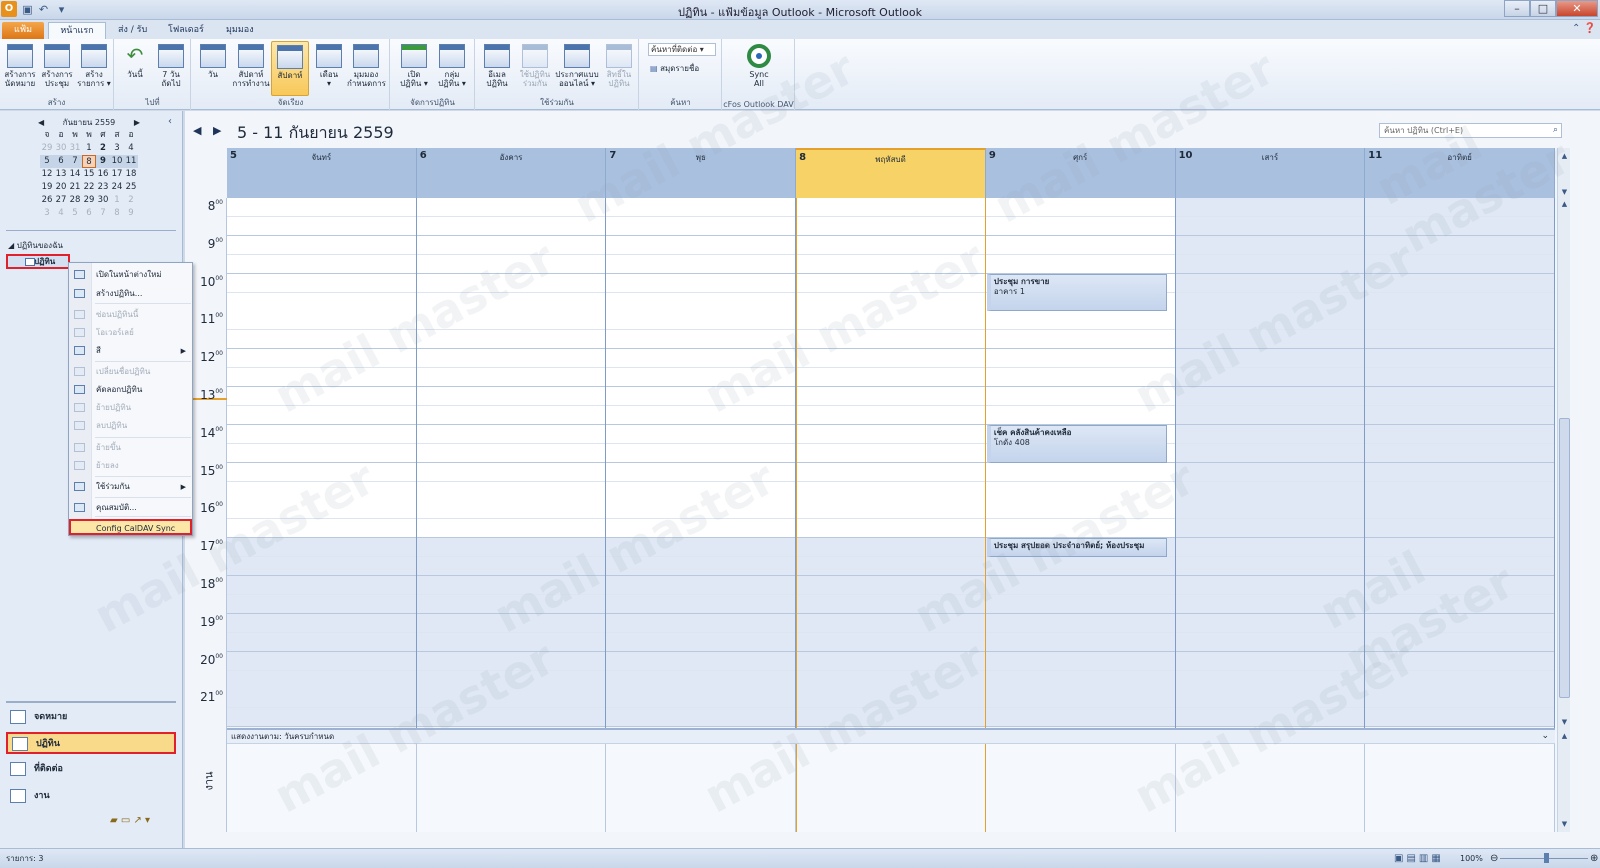  Describe the element at coordinates (1563, 490) in the screenshot. I see `vertical-scrollbar: ▲ ▼ ▲ ▼ ▲ ▼` at that location.